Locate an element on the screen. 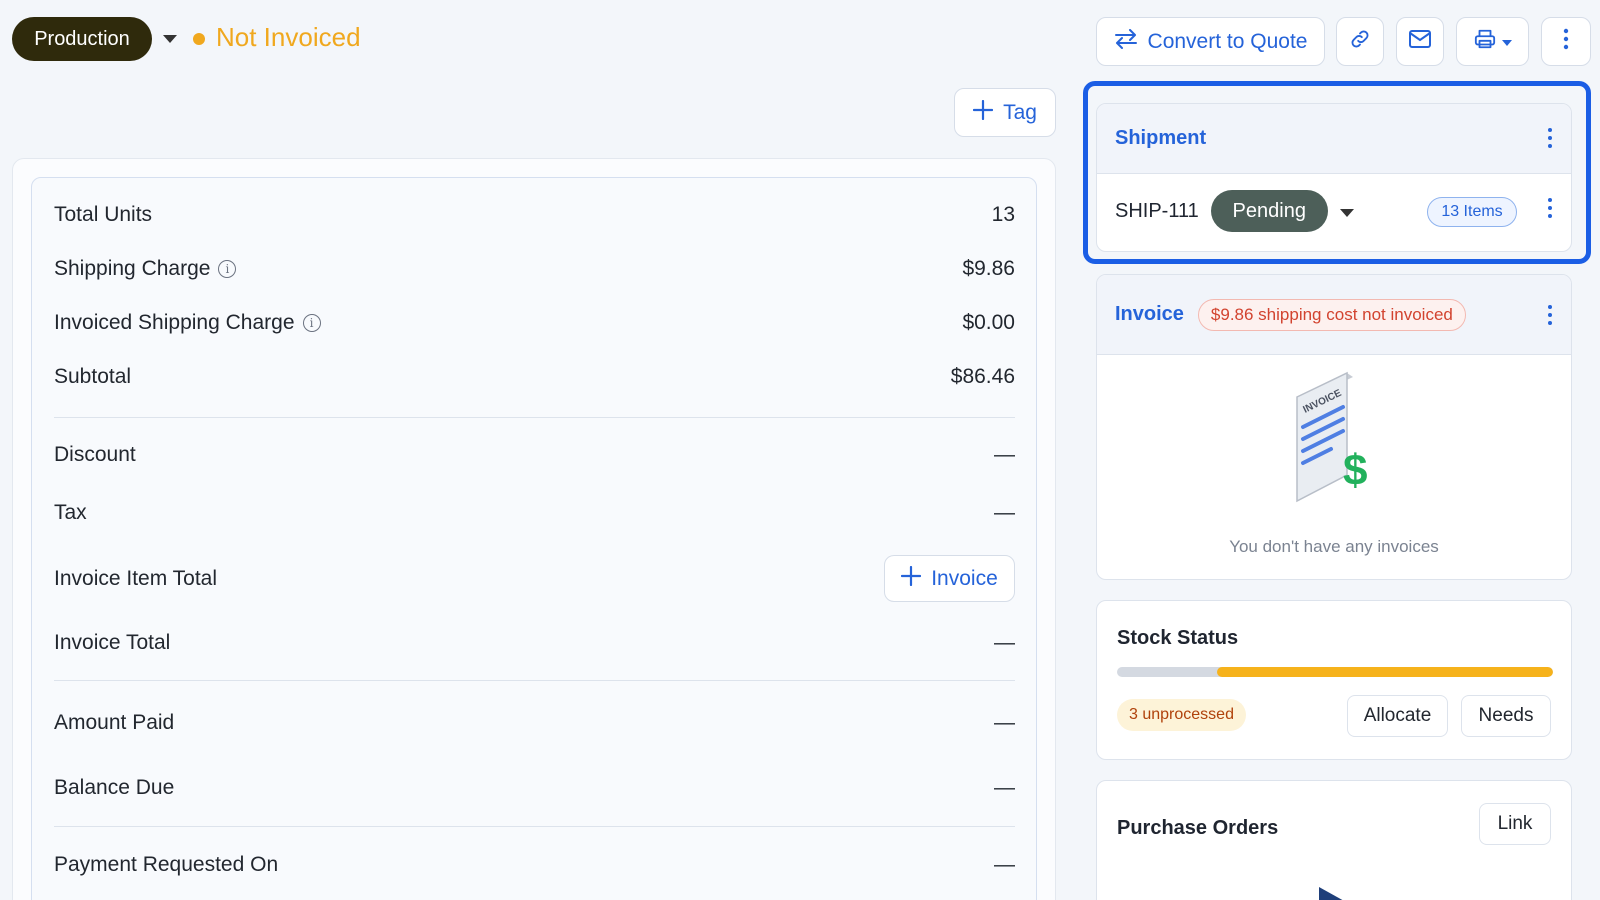 This screenshot has width=1600, height=900. swap-arrows-icon is located at coordinates (1126, 41).